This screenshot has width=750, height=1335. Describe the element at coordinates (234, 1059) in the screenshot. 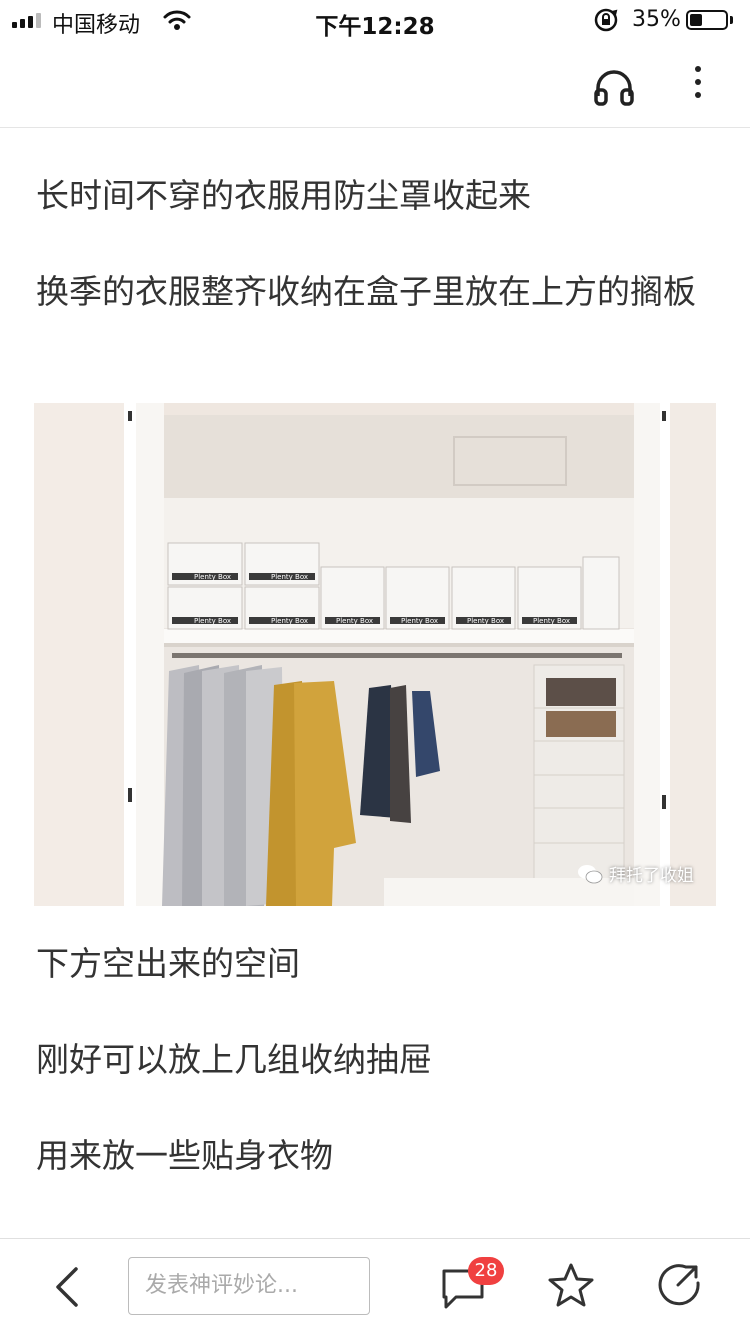

I see `article-paragraph: 刚好可以放上几组收纳抽屉` at that location.